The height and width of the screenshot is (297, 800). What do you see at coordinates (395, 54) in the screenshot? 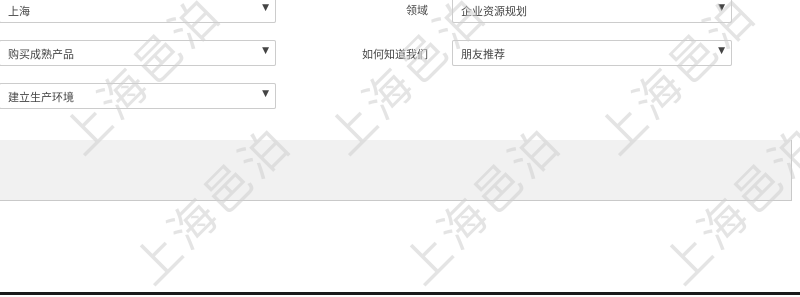
I see `source-label: 如何知道我们` at bounding box center [395, 54].